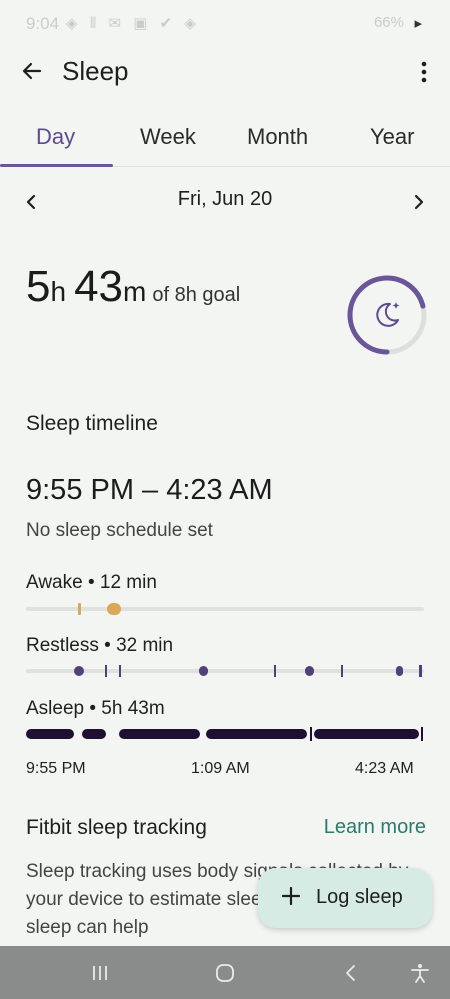 The height and width of the screenshot is (999, 450). I want to click on recent-apps-icon, so click(100, 973).